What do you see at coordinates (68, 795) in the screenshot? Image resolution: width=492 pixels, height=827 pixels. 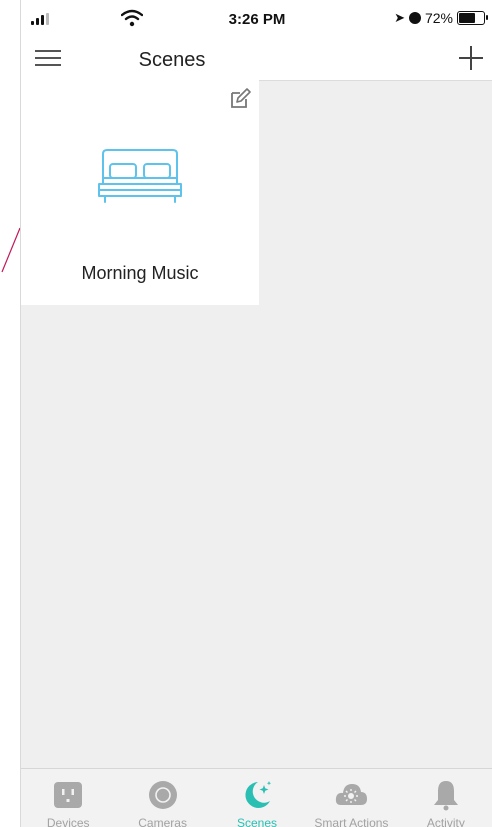 I see `outlet-icon` at bounding box center [68, 795].